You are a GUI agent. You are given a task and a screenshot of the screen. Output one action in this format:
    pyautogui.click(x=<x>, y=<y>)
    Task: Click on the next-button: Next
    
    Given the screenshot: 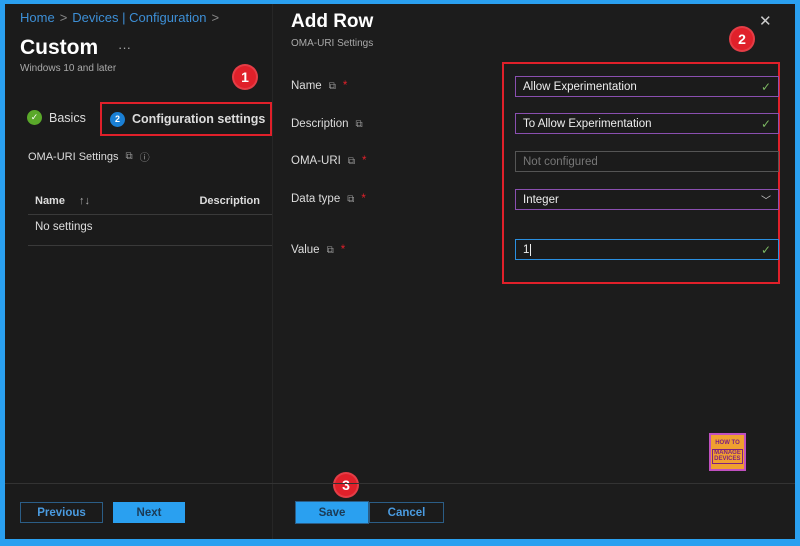 What is the action you would take?
    pyautogui.click(x=149, y=512)
    